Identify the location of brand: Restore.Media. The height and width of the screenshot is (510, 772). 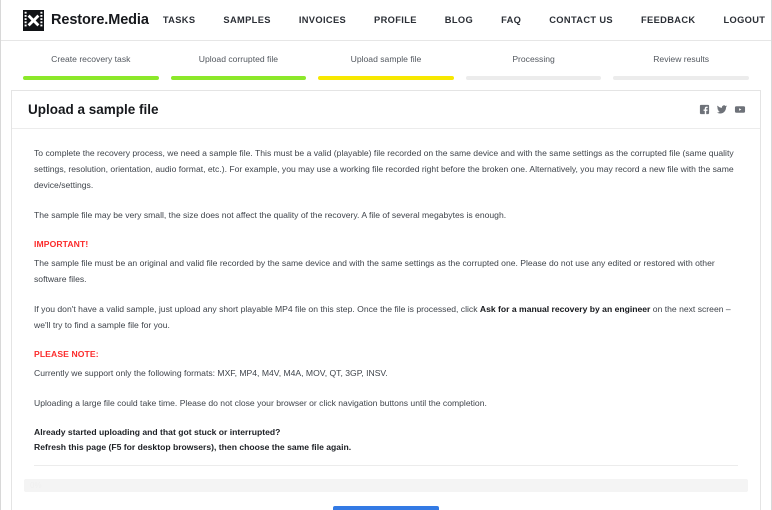
(86, 20).